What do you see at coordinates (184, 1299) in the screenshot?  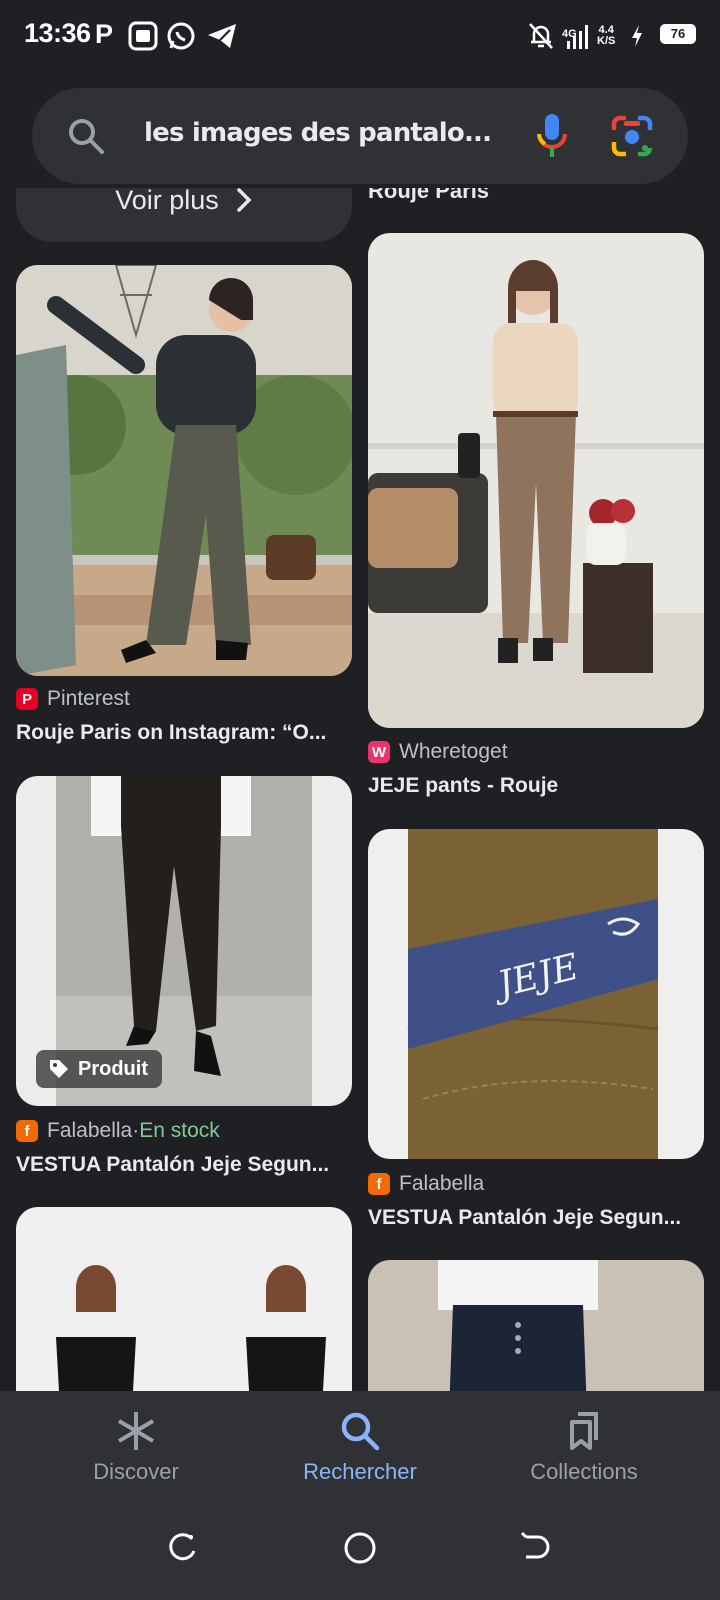 I see `result-image-black-tops` at bounding box center [184, 1299].